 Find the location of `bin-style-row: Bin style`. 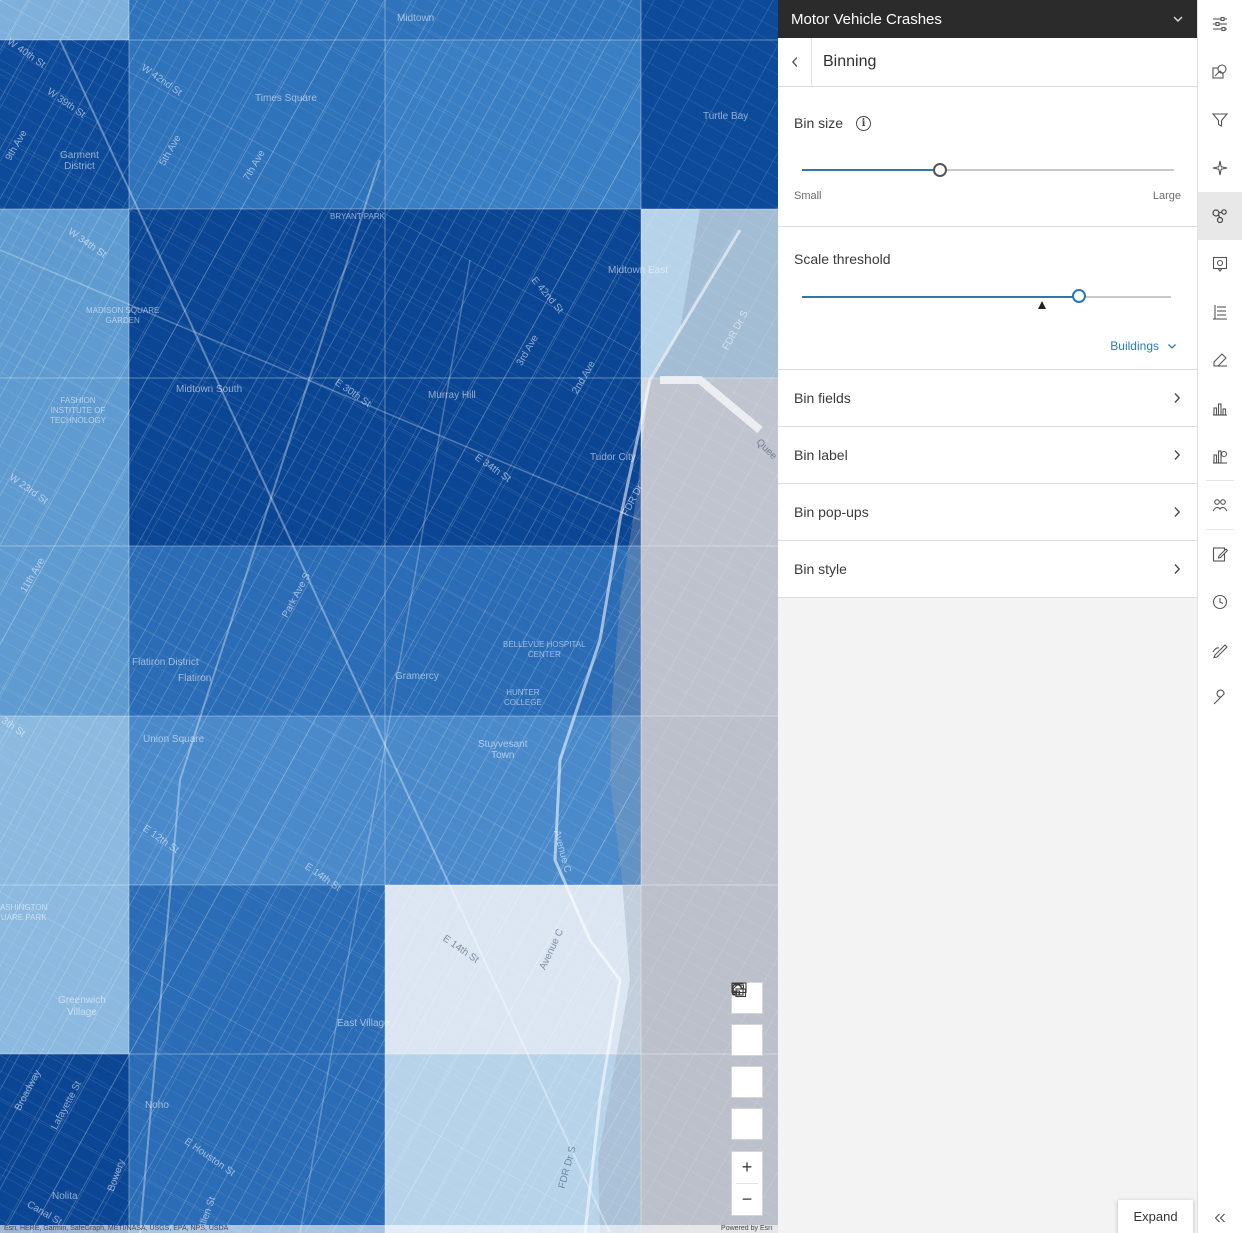

bin-style-row: Bin style is located at coordinates (987, 569).